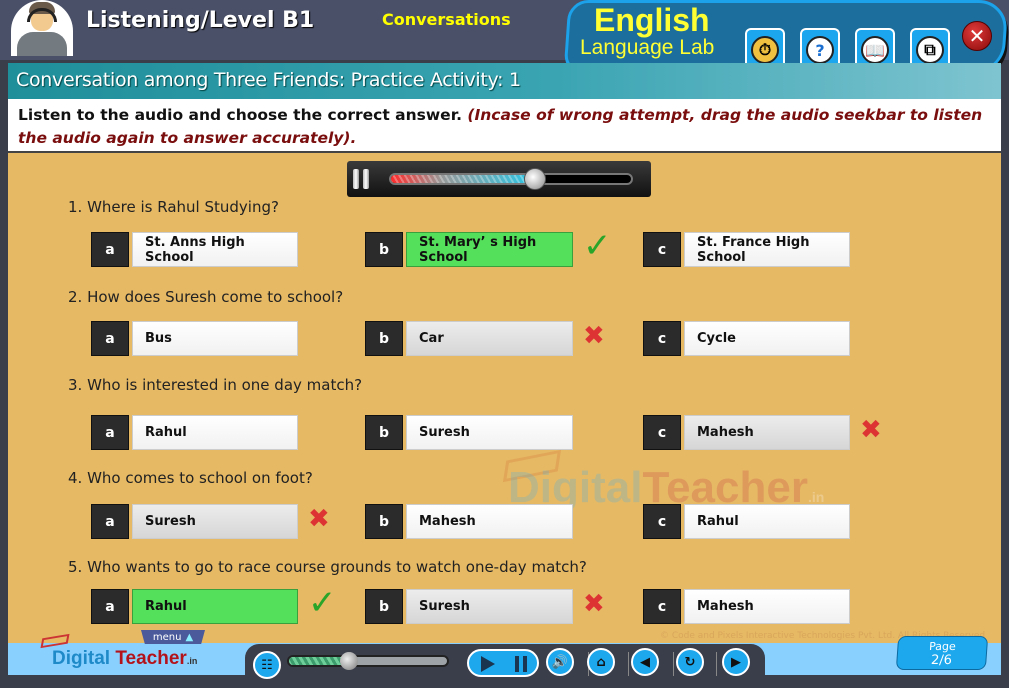 The image size is (1009, 688). I want to click on history-icon: ⏱, so click(765, 50).